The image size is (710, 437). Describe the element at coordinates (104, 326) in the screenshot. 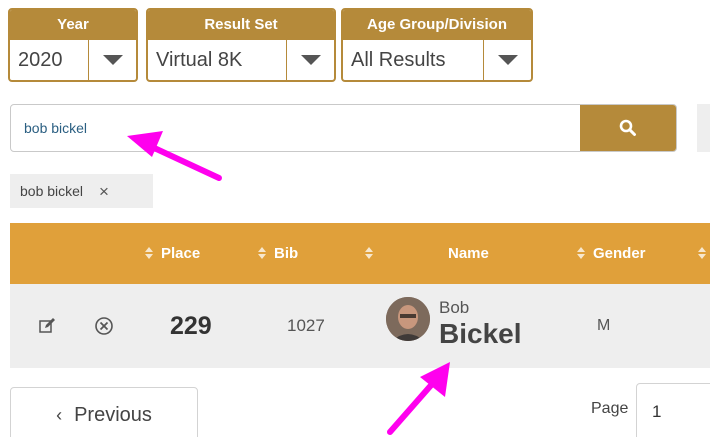

I see `remove-circle-icon` at that location.